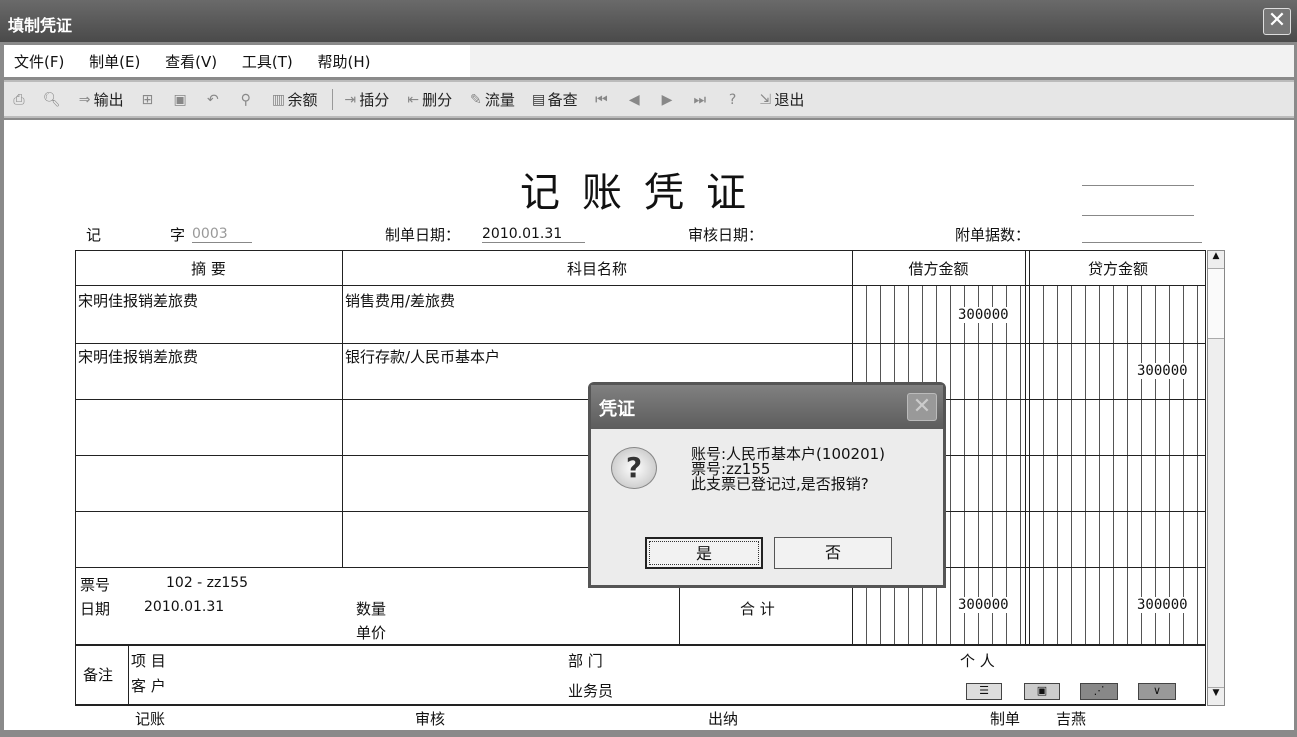 This screenshot has width=1297, height=737. I want to click on find-button: ⚲, so click(246, 100).